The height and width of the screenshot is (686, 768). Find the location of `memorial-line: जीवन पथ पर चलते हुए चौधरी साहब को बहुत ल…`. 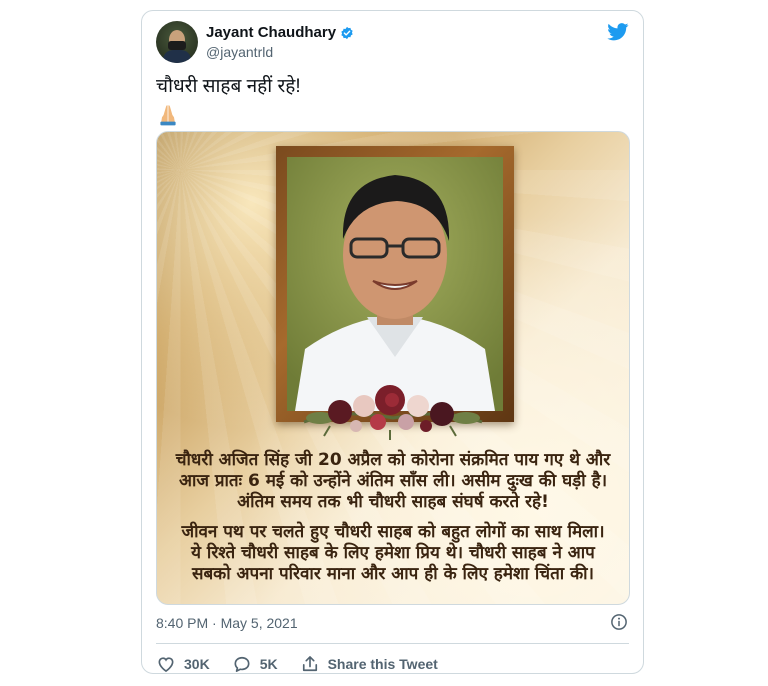

memorial-line: जीवन पथ पर चलते हुए चौधरी साहब को बहुत ल… is located at coordinates (393, 532).